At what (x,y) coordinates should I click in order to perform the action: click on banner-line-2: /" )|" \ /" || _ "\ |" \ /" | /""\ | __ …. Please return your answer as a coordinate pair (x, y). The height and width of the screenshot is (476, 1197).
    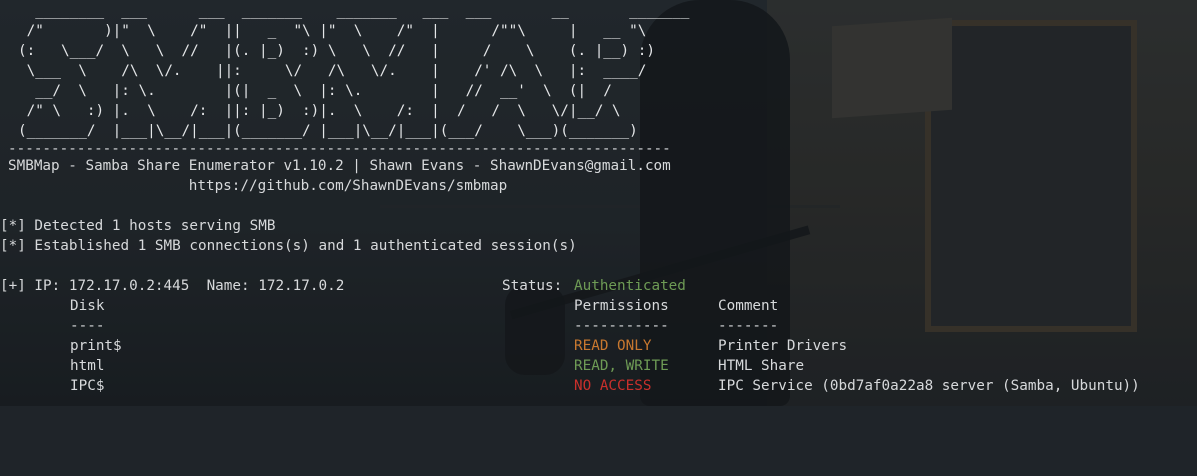
    Looking at the image, I should click on (332, 31).